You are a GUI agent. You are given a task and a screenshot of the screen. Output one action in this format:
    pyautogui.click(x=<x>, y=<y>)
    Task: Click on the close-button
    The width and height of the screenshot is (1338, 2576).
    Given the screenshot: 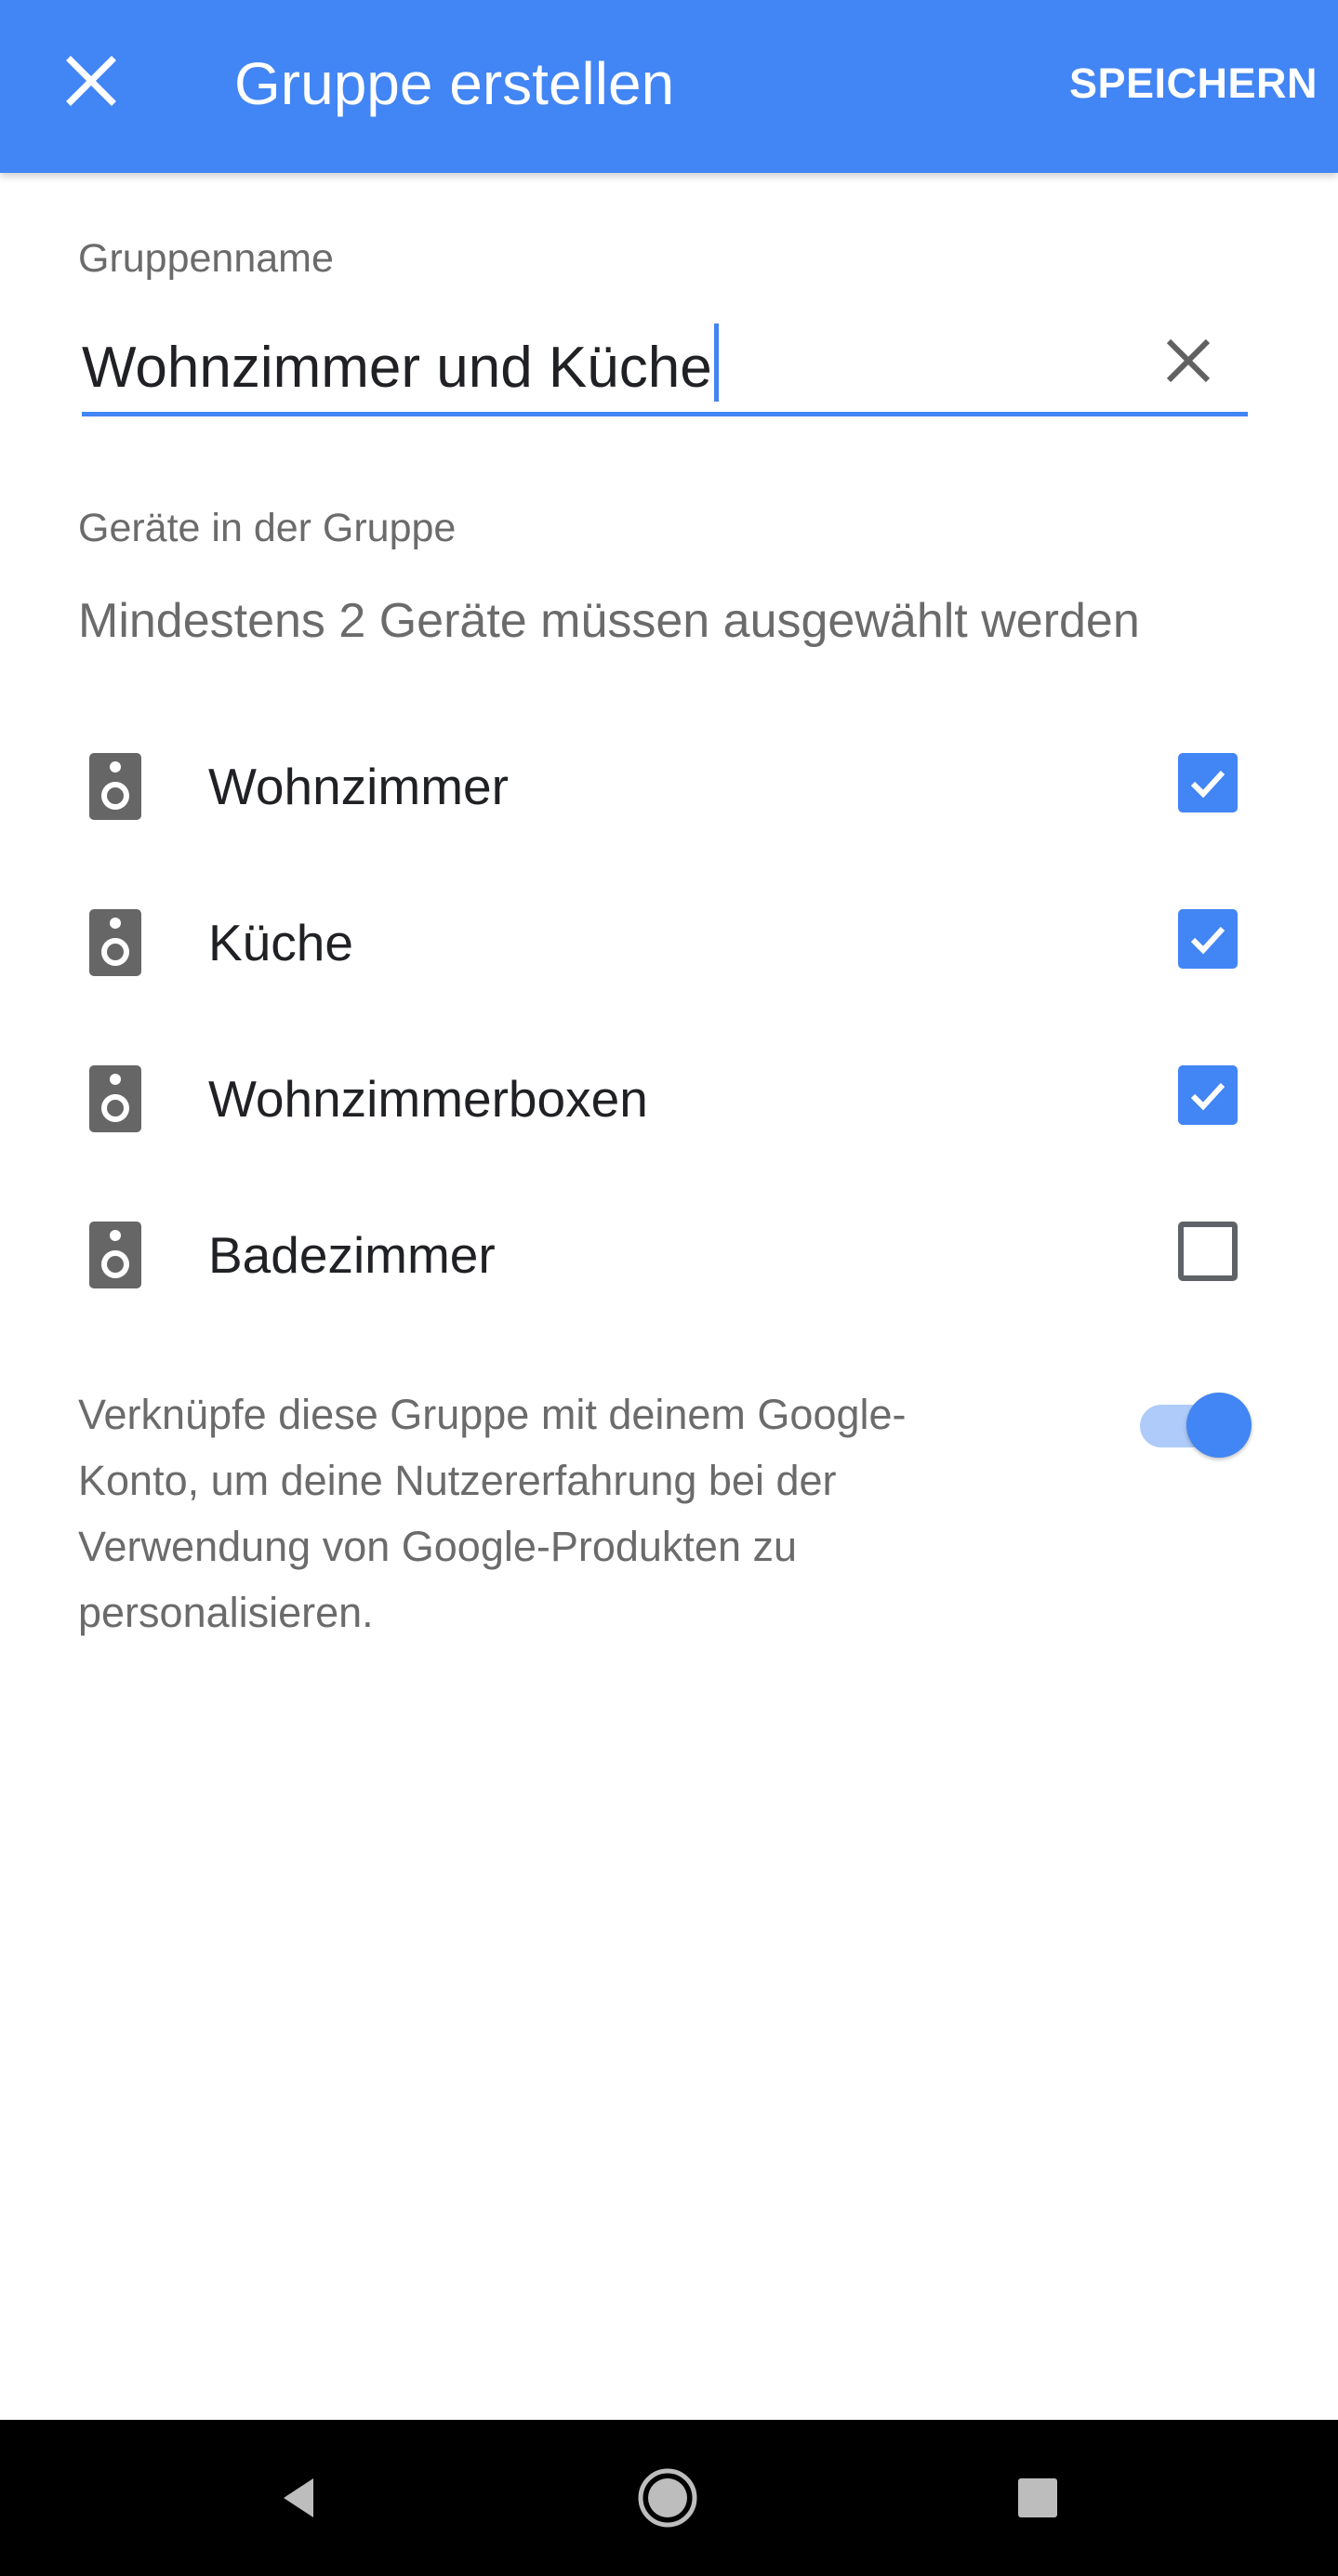 What is the action you would take?
    pyautogui.click(x=91, y=81)
    